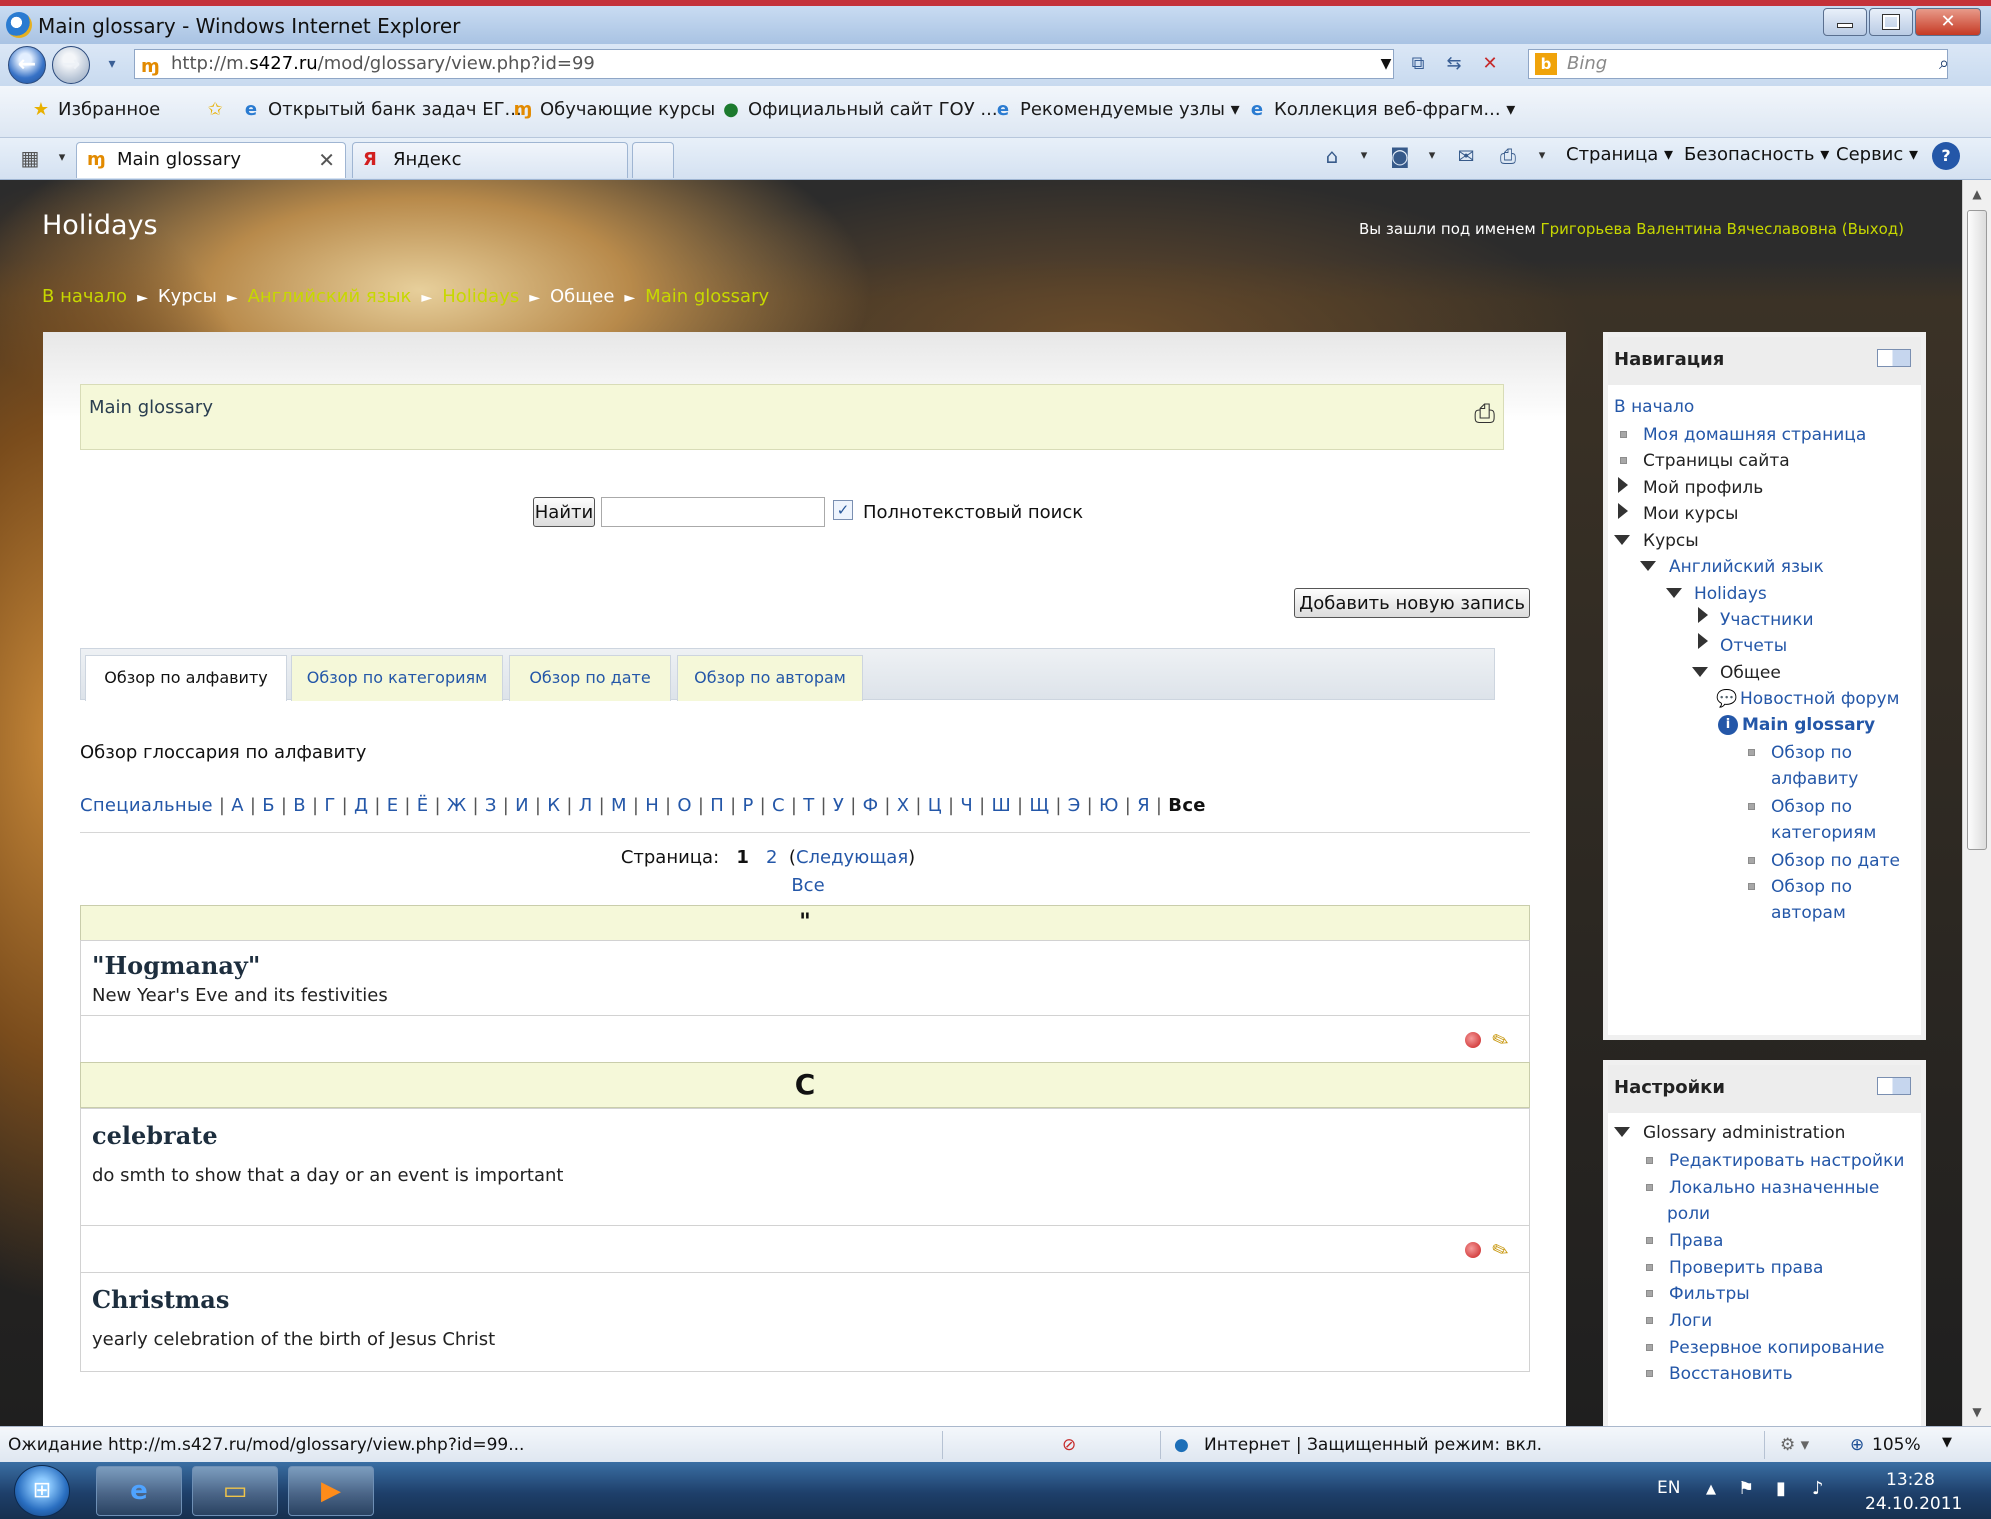 The height and width of the screenshot is (1519, 1991). I want to click on clock-date: 24.10.2011, so click(1913, 1504).